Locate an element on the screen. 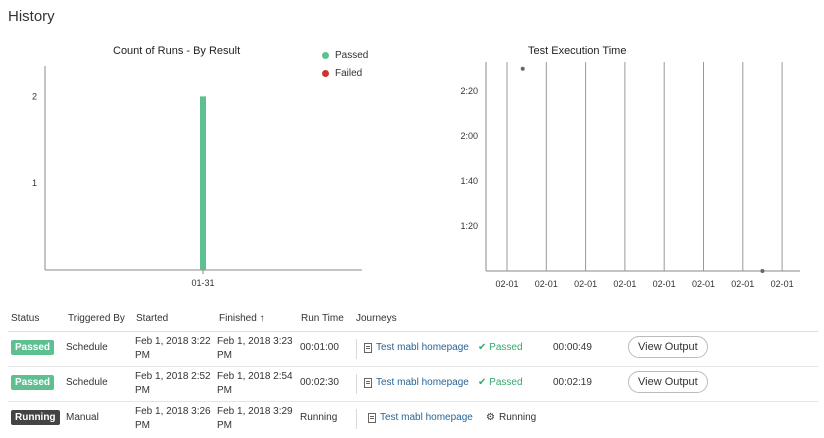 The width and height of the screenshot is (824, 438). runs-chart-legend: Passed Failed is located at coordinates (345, 64).